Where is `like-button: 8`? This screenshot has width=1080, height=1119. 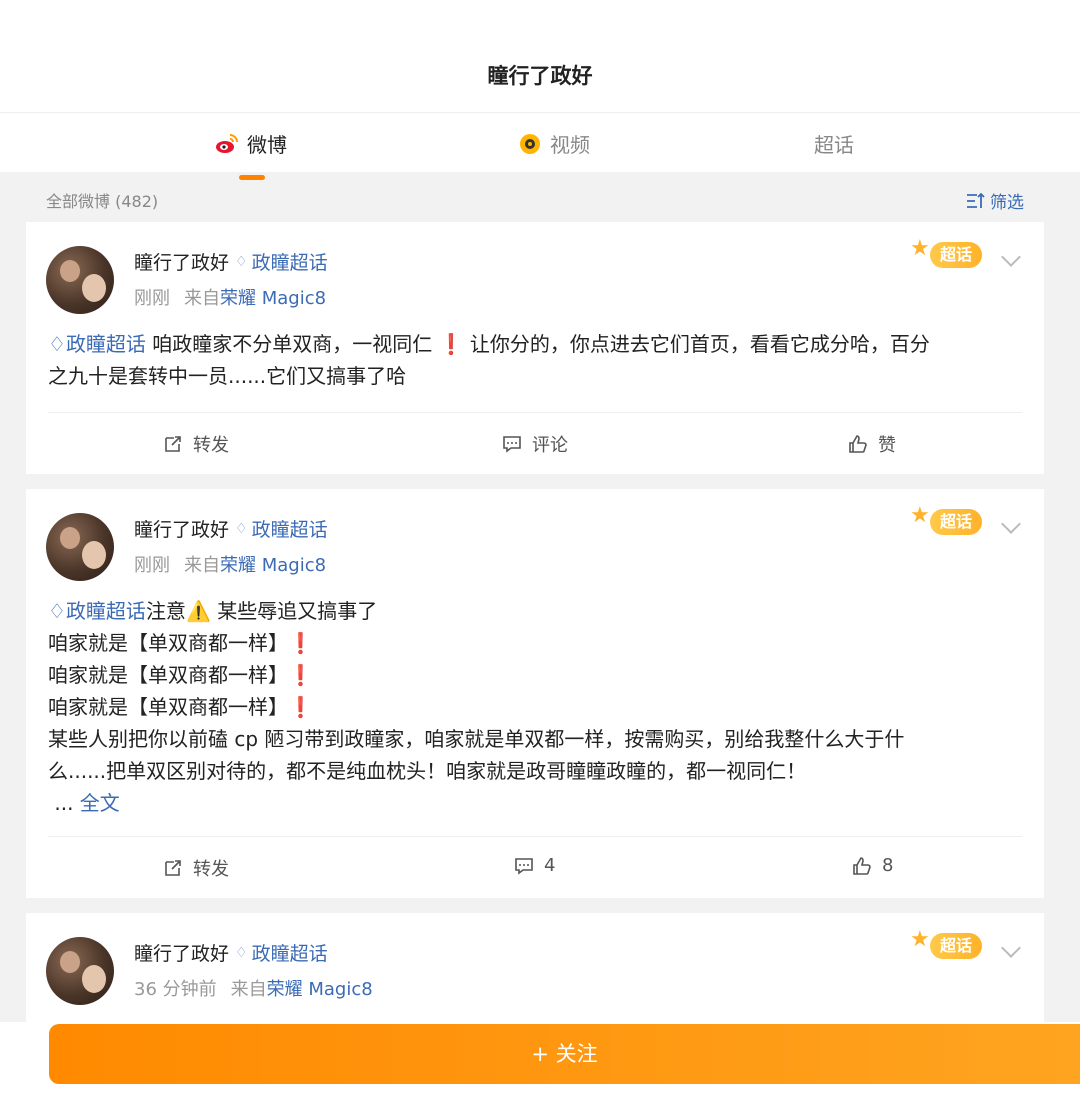 like-button: 8 is located at coordinates (872, 865).